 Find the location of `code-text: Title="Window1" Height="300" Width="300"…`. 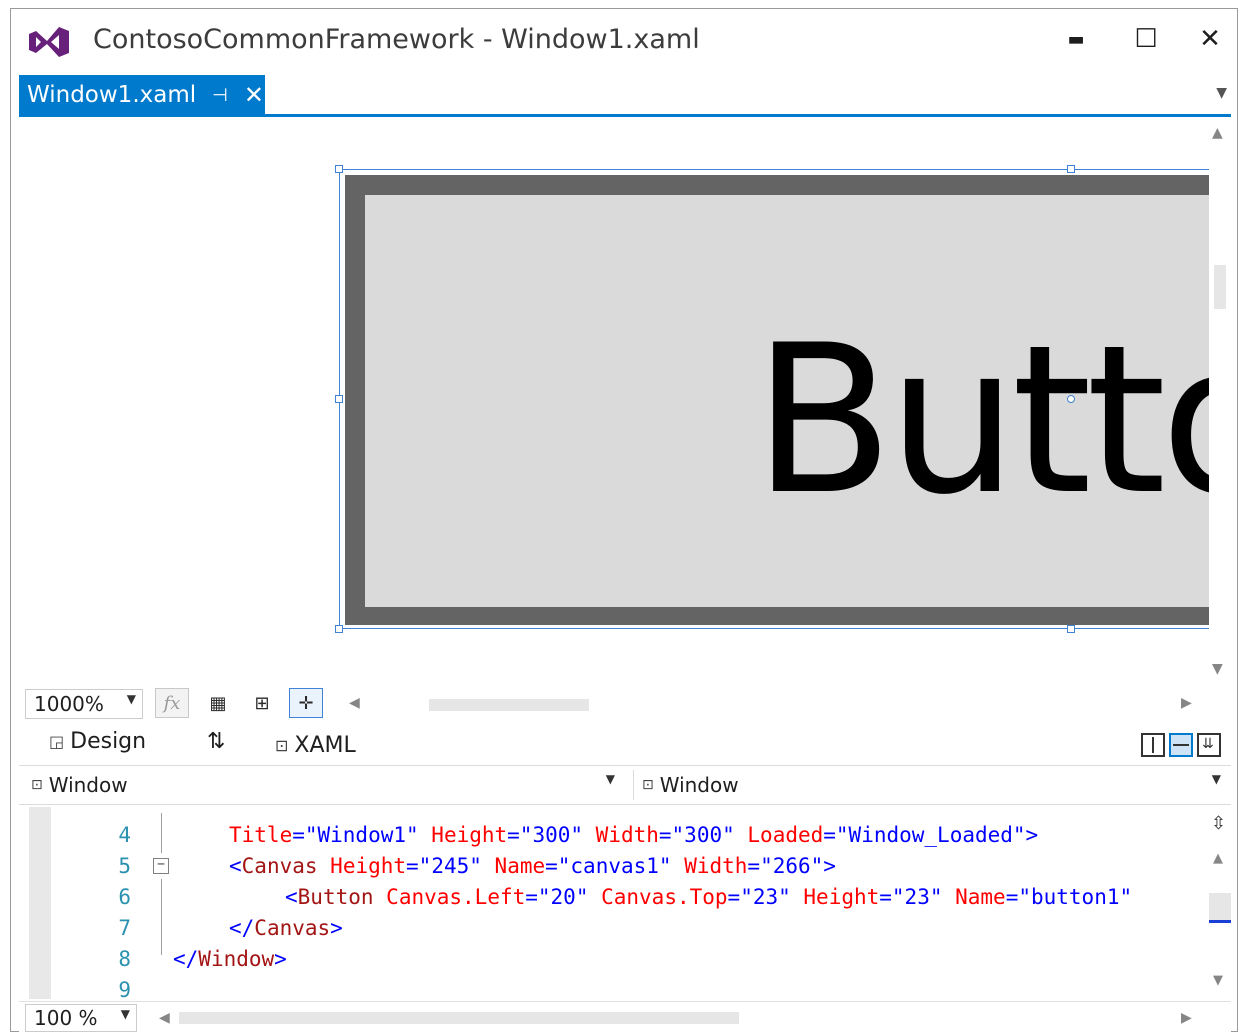

code-text: Title="Window1" Height="300" Width="300"… is located at coordinates (633, 835).